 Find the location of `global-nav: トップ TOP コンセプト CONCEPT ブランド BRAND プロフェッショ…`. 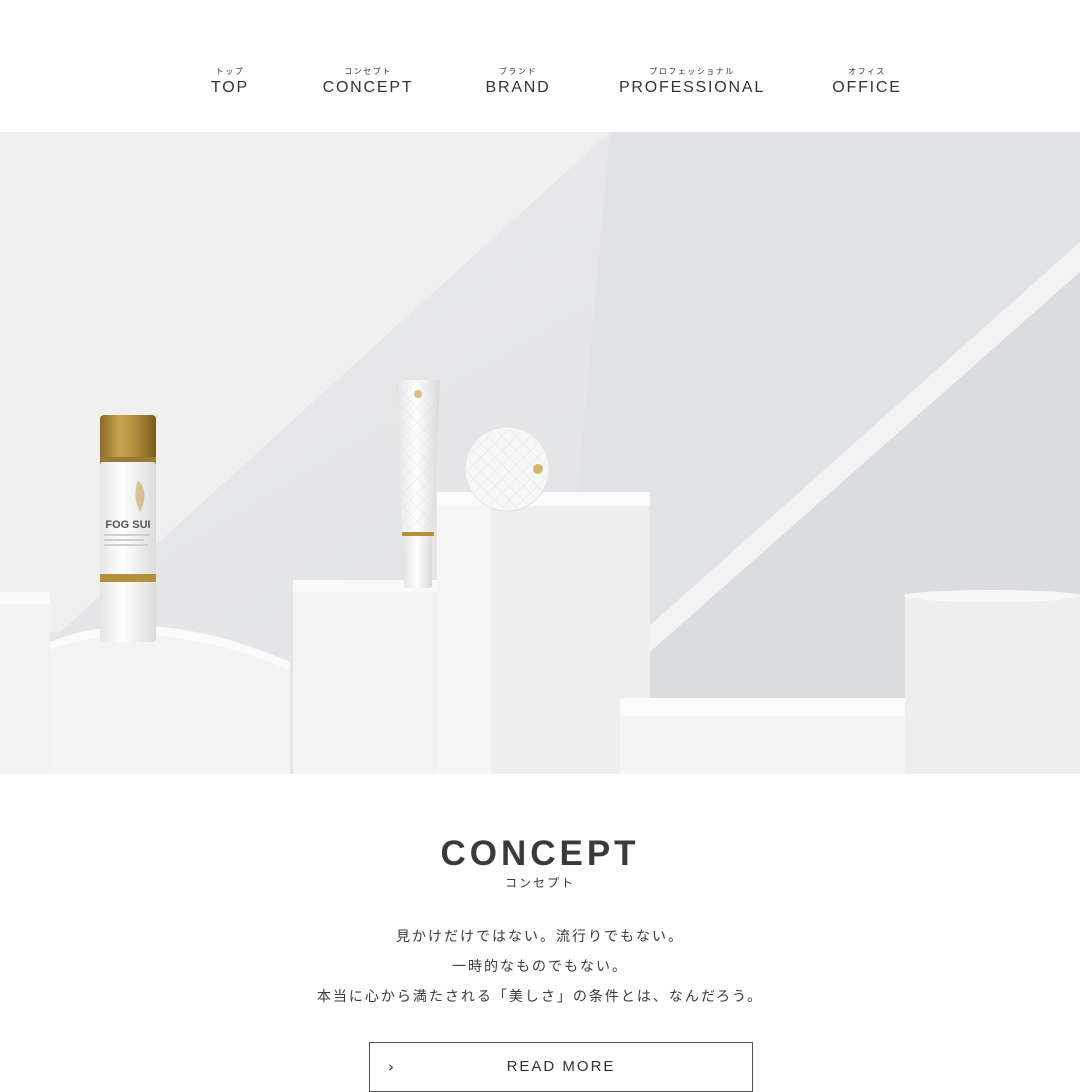

global-nav: トップ TOP コンセプト CONCEPT ブランド BRAND プロフェッショ… is located at coordinates (540, 66).